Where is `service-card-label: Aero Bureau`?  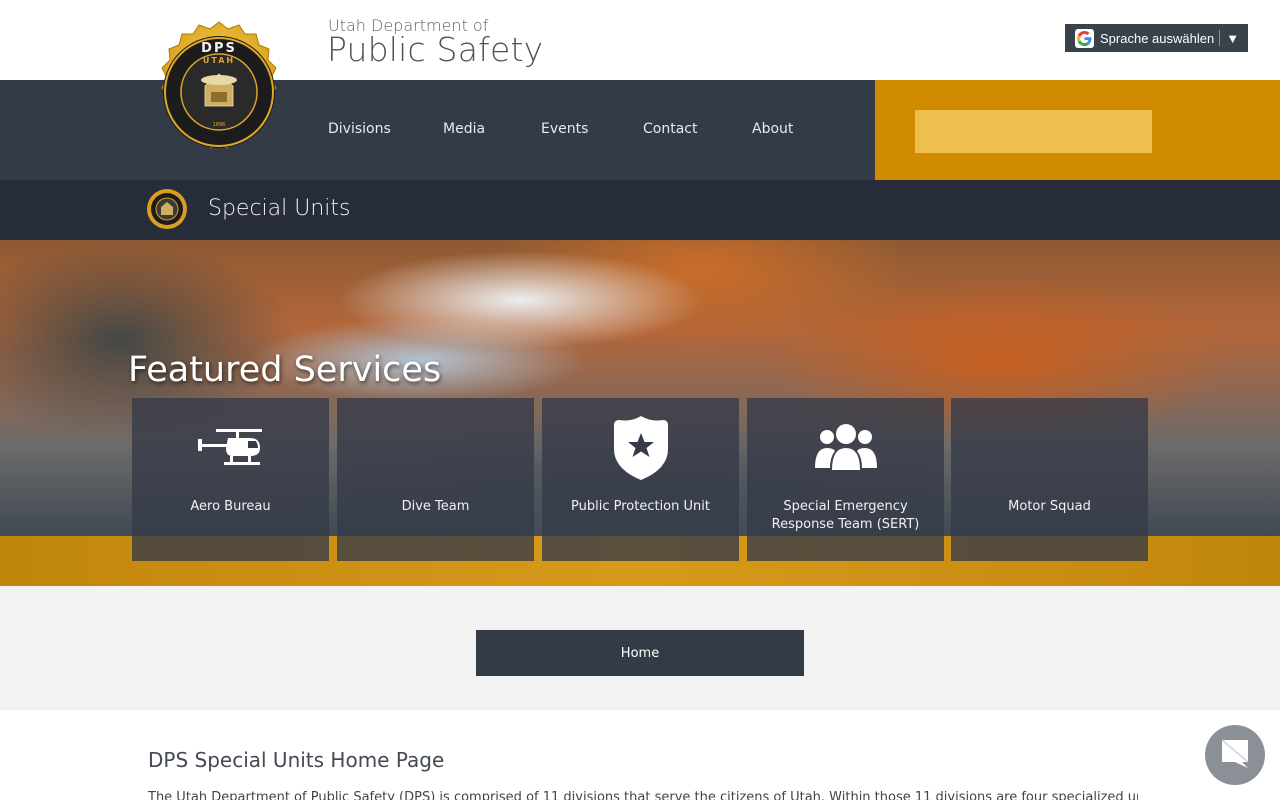 service-card-label: Aero Bureau is located at coordinates (230, 506).